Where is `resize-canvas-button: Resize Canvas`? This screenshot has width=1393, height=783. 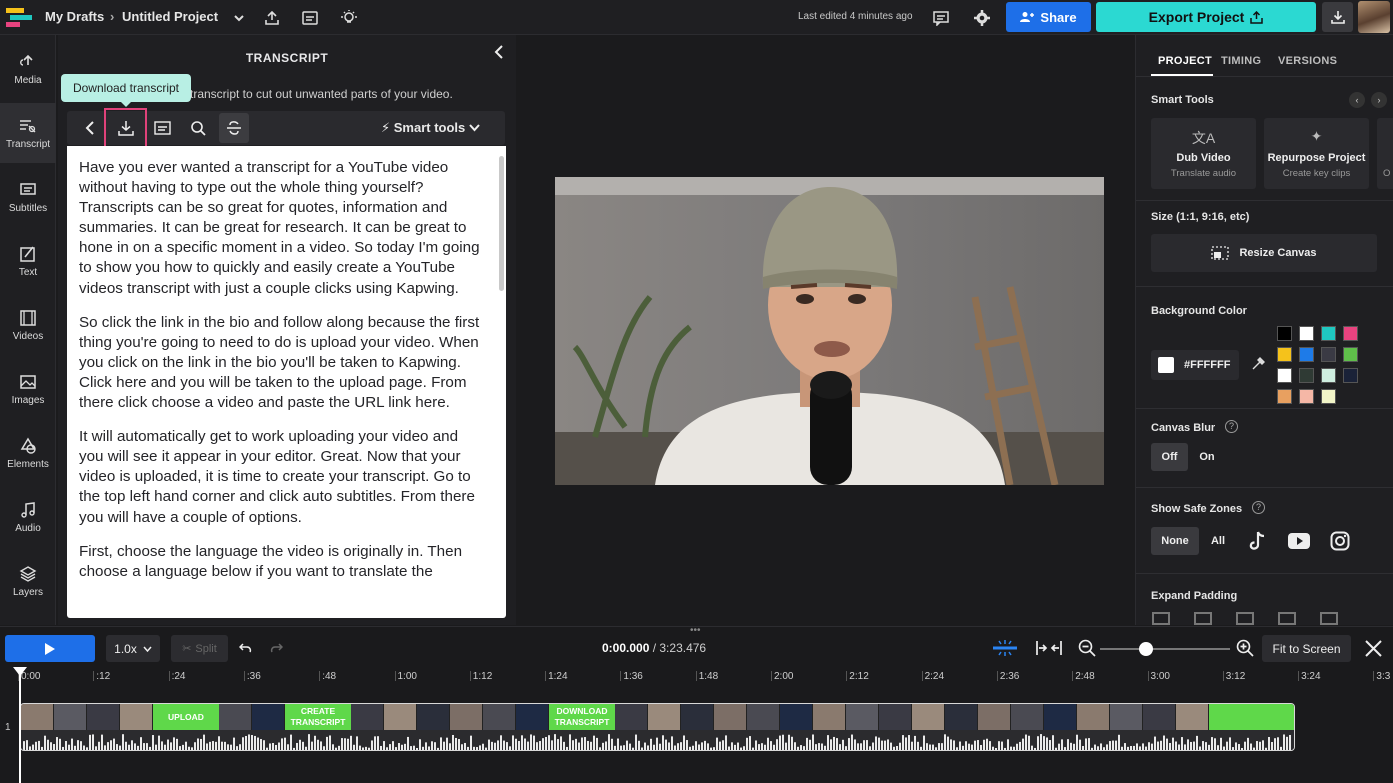
resize-canvas-button: Resize Canvas is located at coordinates (1264, 253).